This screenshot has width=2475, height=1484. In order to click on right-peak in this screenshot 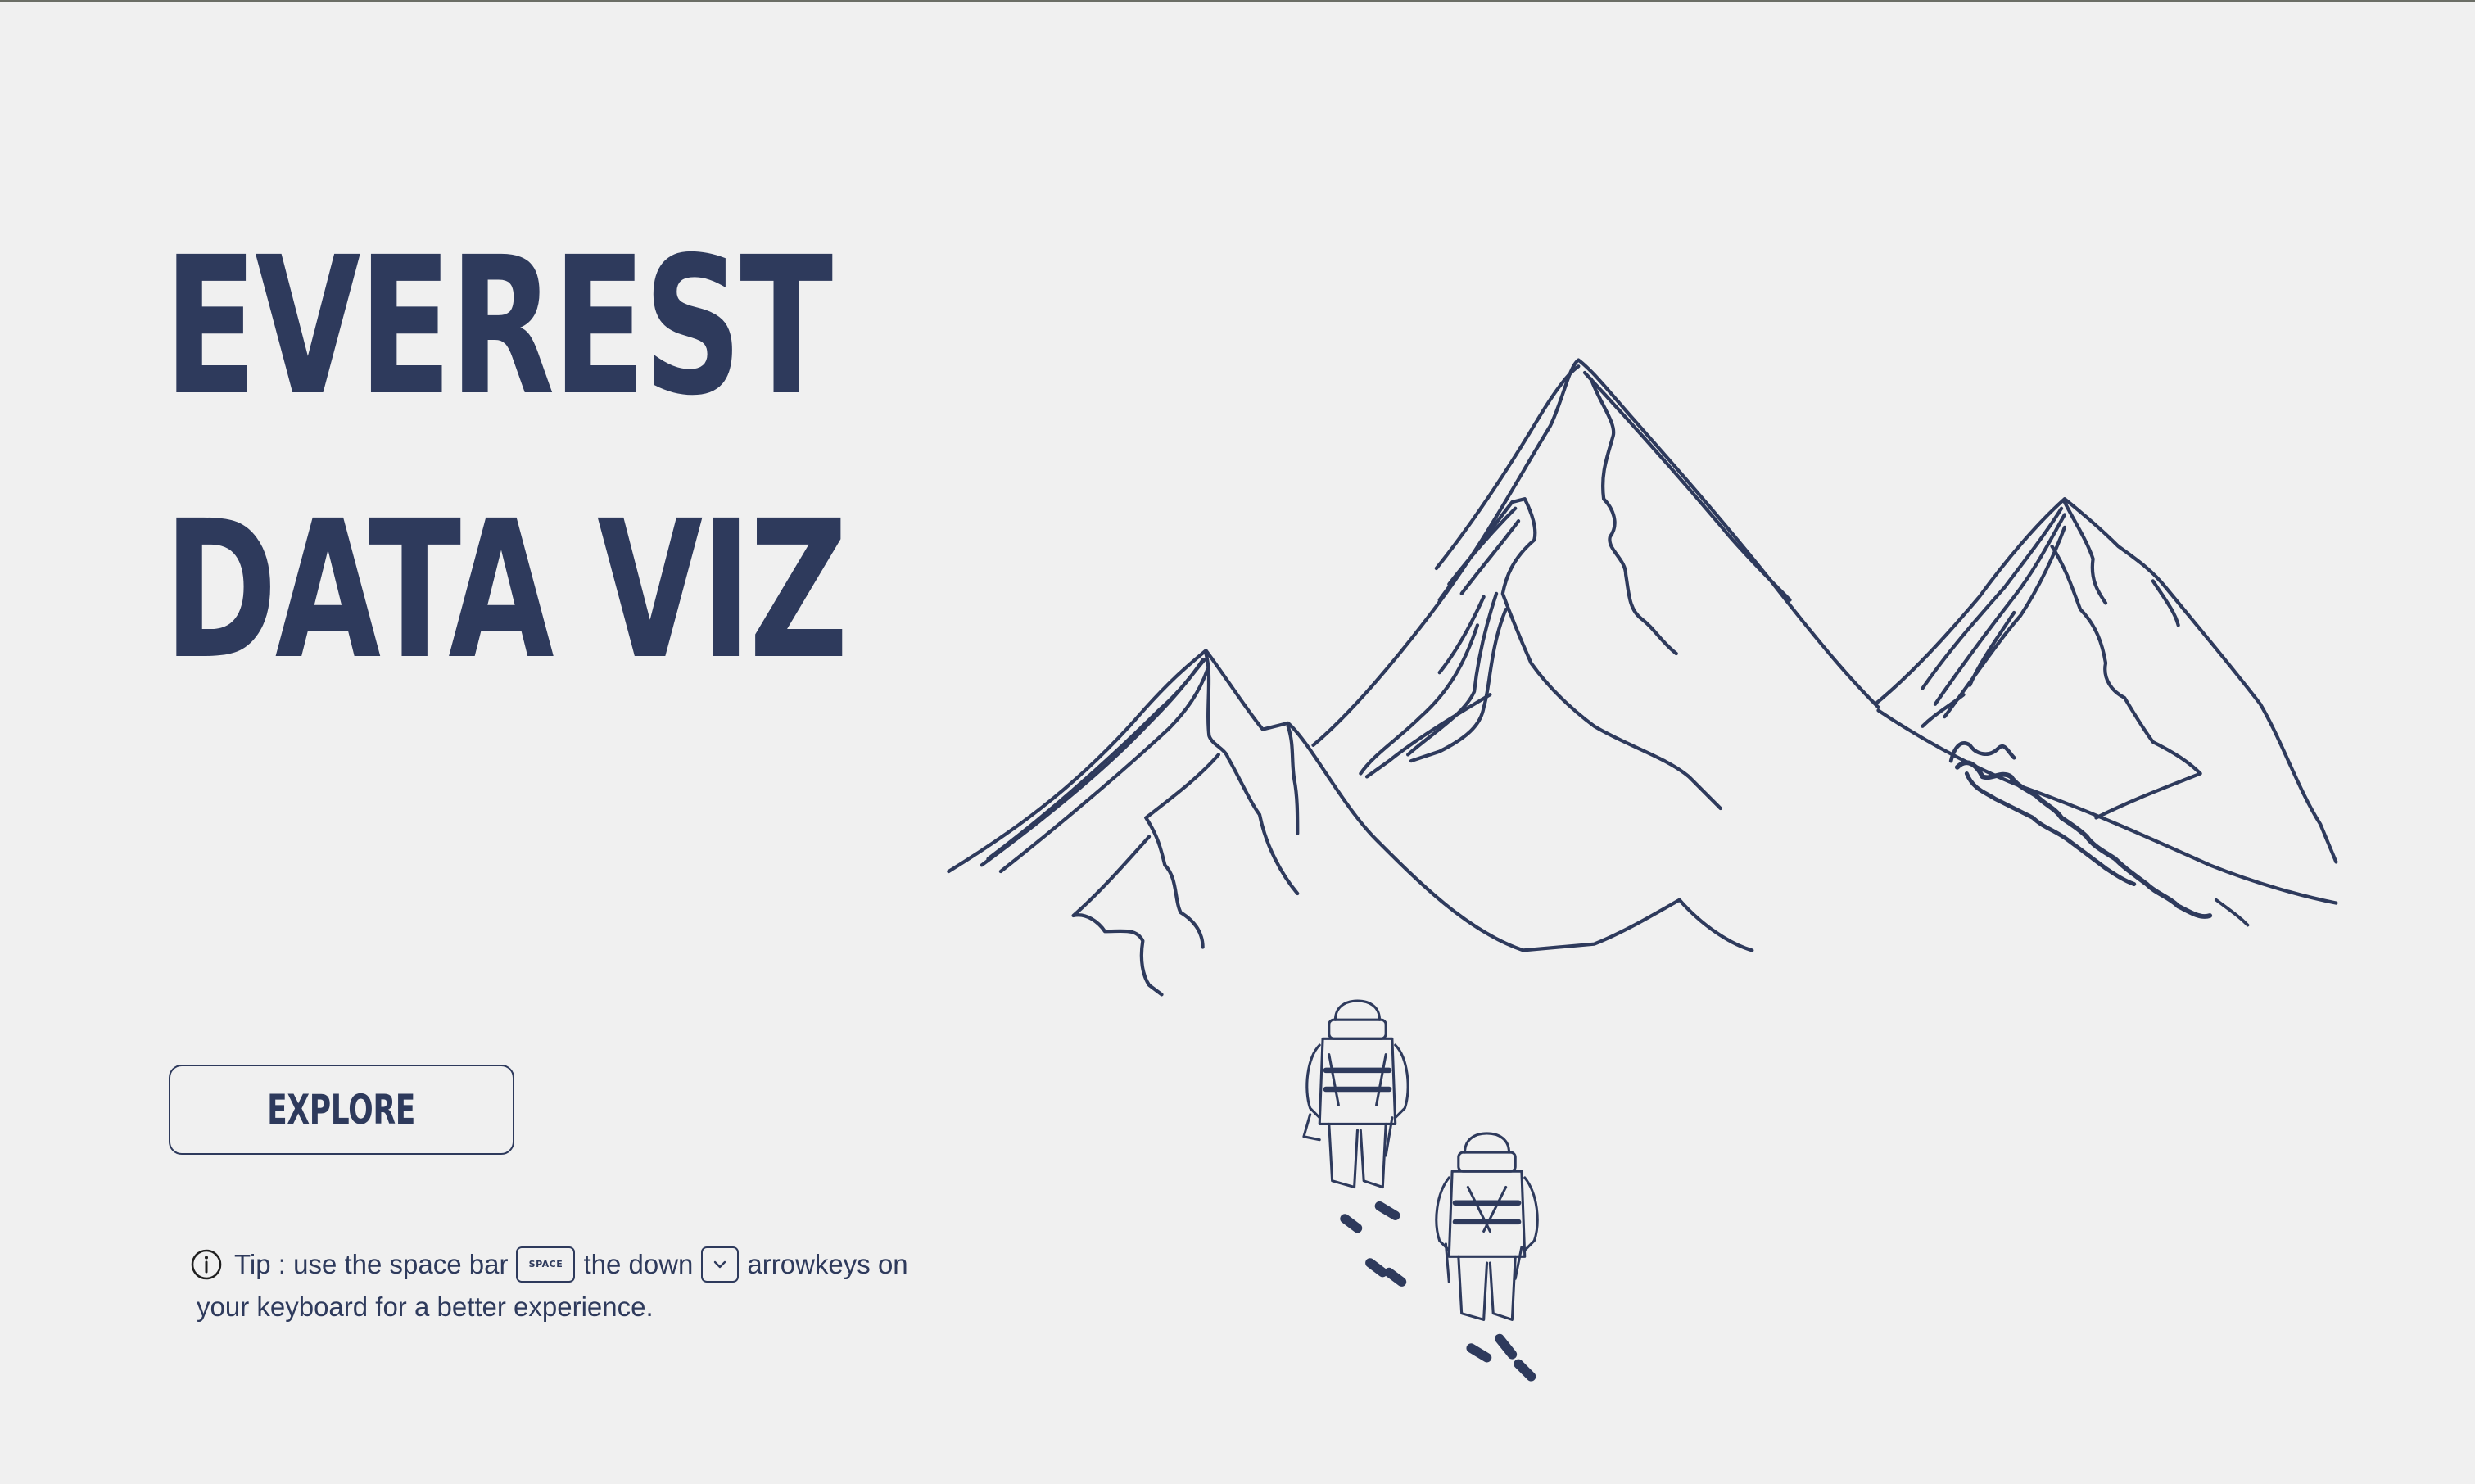, I will do `click(2105, 680)`.